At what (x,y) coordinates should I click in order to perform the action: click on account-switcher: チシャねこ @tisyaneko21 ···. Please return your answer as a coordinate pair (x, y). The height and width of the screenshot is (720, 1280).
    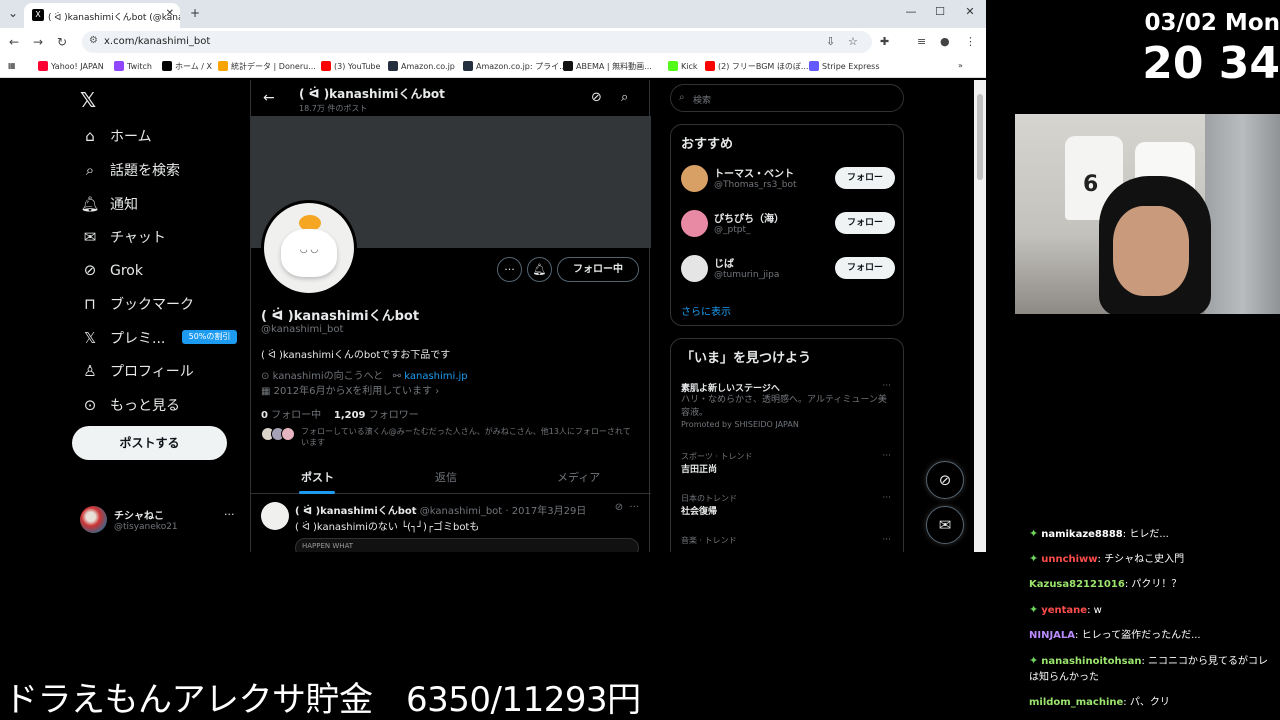
    Looking at the image, I should click on (165, 520).